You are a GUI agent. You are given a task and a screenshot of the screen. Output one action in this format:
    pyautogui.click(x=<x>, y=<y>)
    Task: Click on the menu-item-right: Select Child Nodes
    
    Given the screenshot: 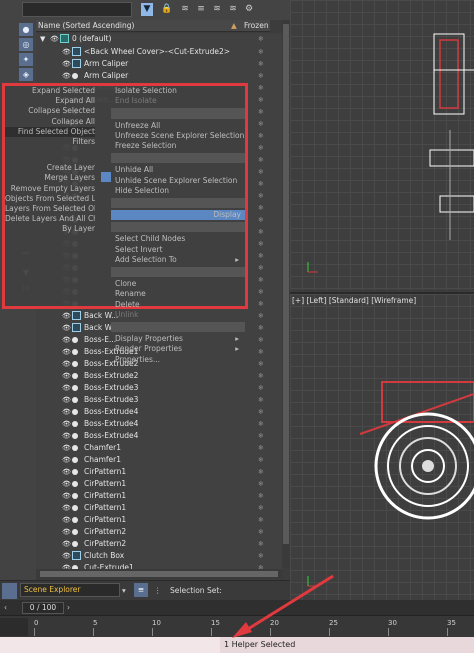 What is the action you would take?
    pyautogui.click(x=178, y=239)
    